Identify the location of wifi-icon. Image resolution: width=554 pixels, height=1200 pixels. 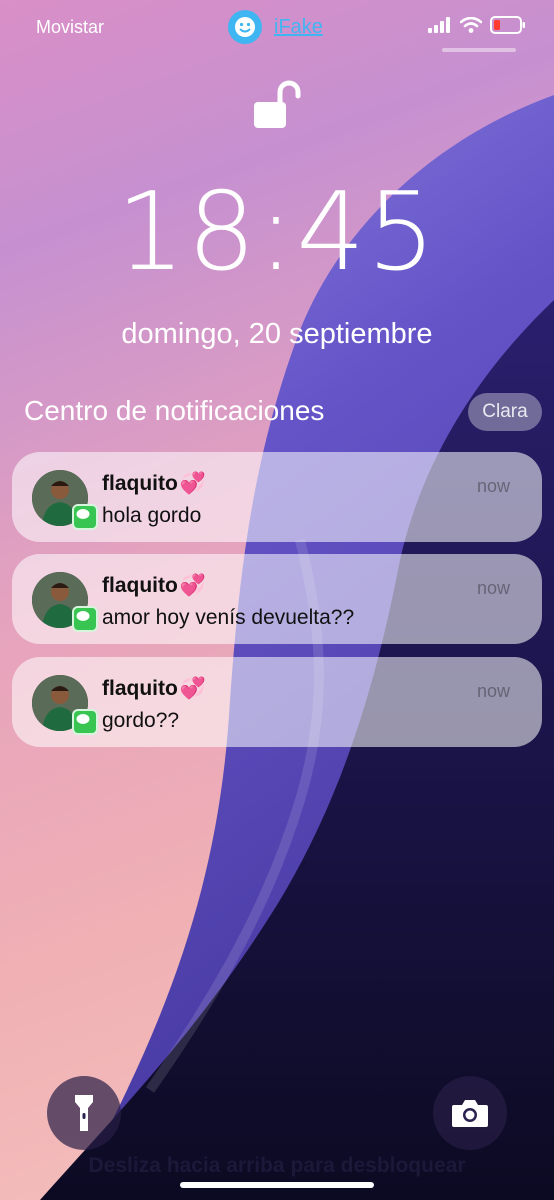
(471, 25).